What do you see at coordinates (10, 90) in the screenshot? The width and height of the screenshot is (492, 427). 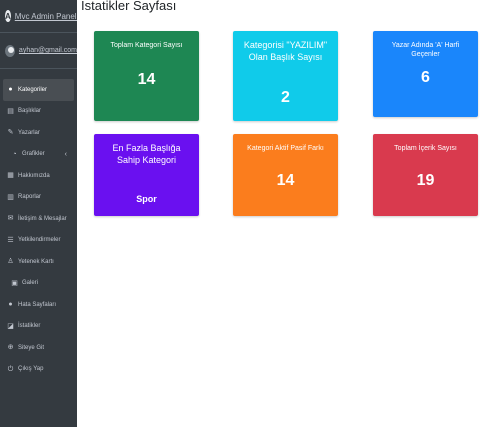 I see `tag-icon: ●` at bounding box center [10, 90].